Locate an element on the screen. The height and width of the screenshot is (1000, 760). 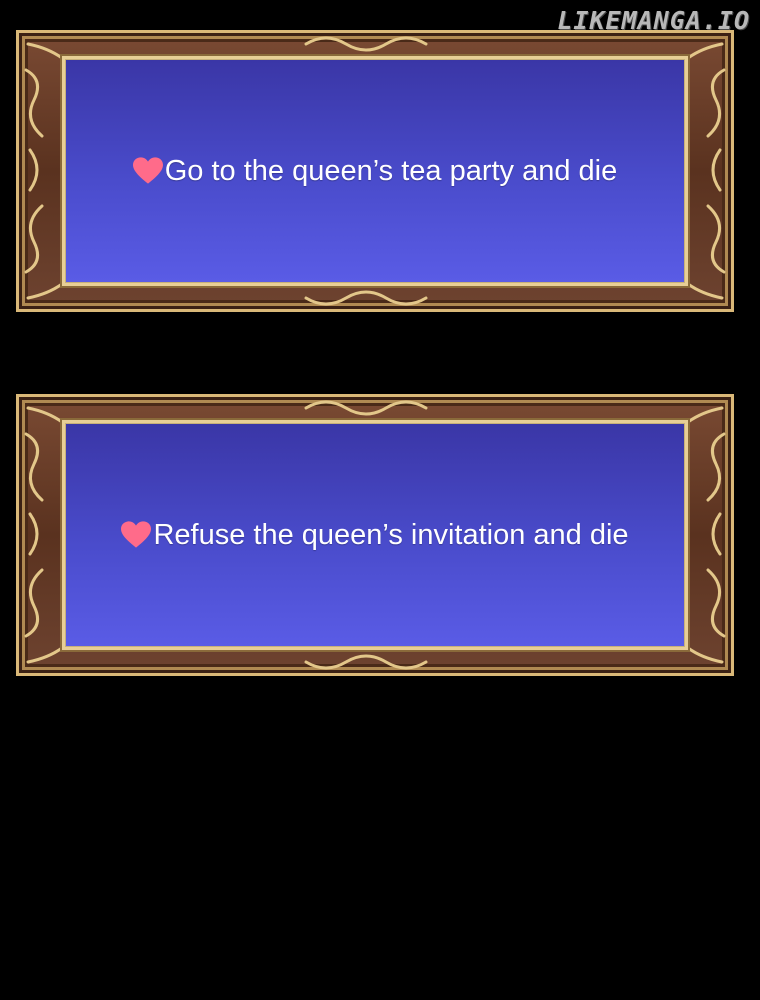
choice-label: Go to the queen’s tea party and die is located at coordinates (375, 171).